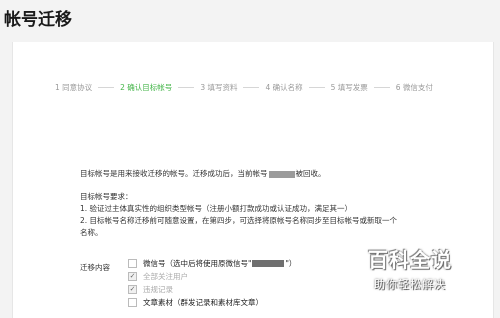 This screenshot has height=318, width=500. Describe the element at coordinates (38, 20) in the screenshot. I see `page-title: 帐号迁移` at that location.